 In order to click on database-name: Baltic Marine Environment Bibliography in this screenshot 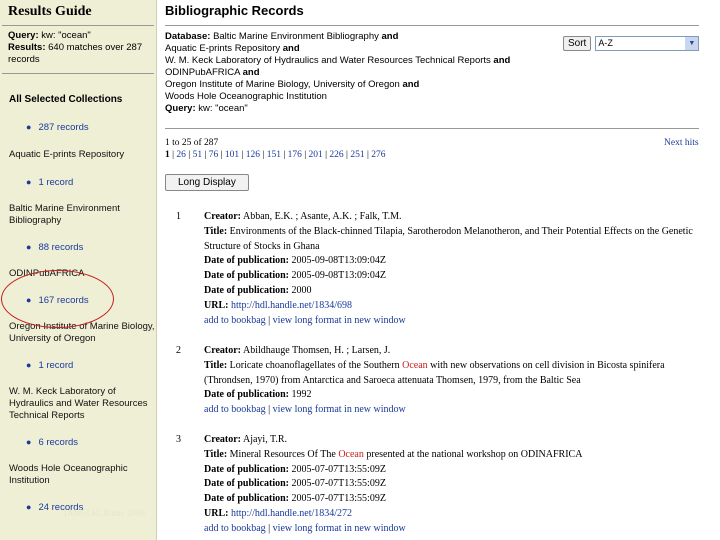, I will do `click(296, 36)`.